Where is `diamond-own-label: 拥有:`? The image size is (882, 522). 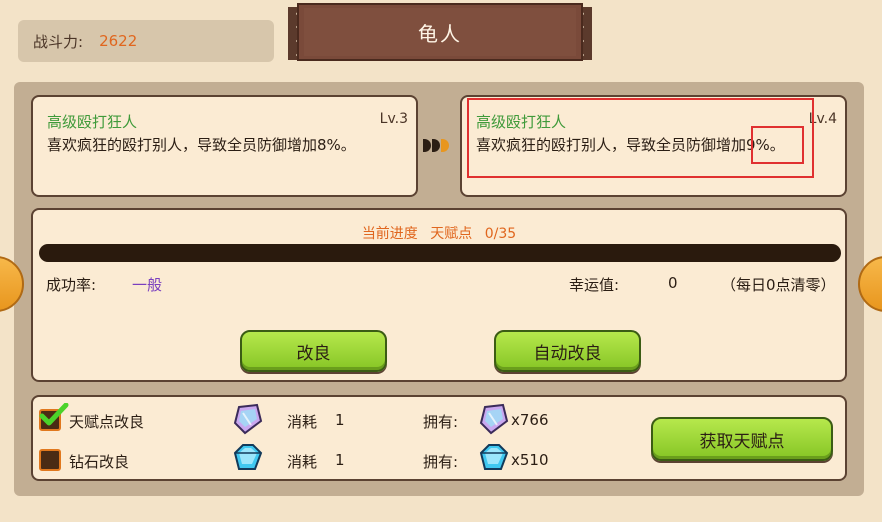 diamond-own-label: 拥有: is located at coordinates (441, 462).